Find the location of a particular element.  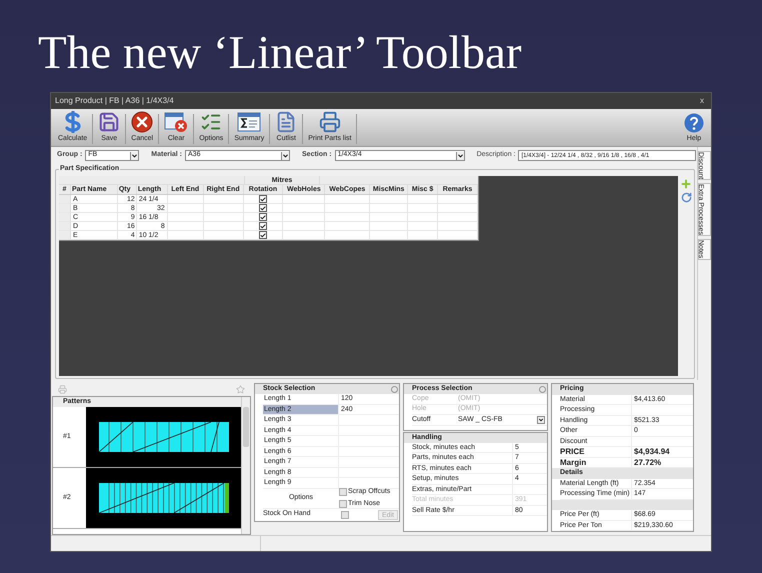

add-icon is located at coordinates (686, 184).